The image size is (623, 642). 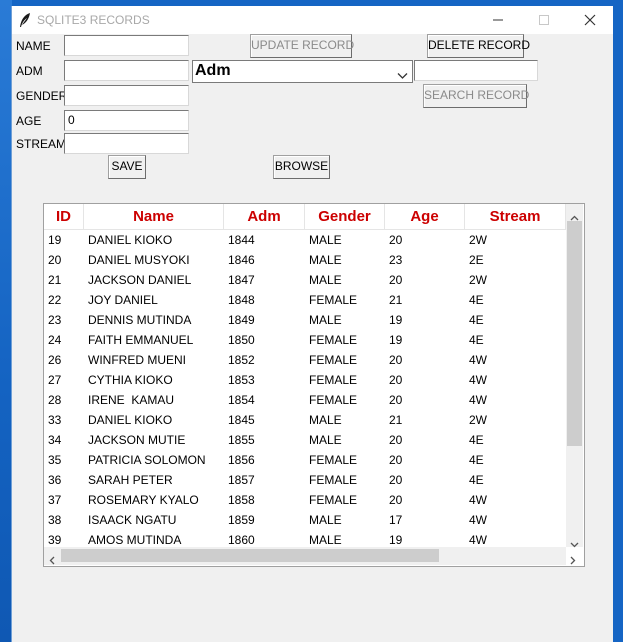 What do you see at coordinates (312, 20) in the screenshot?
I see `title-bar: SQLITE3 RECORDS` at bounding box center [312, 20].